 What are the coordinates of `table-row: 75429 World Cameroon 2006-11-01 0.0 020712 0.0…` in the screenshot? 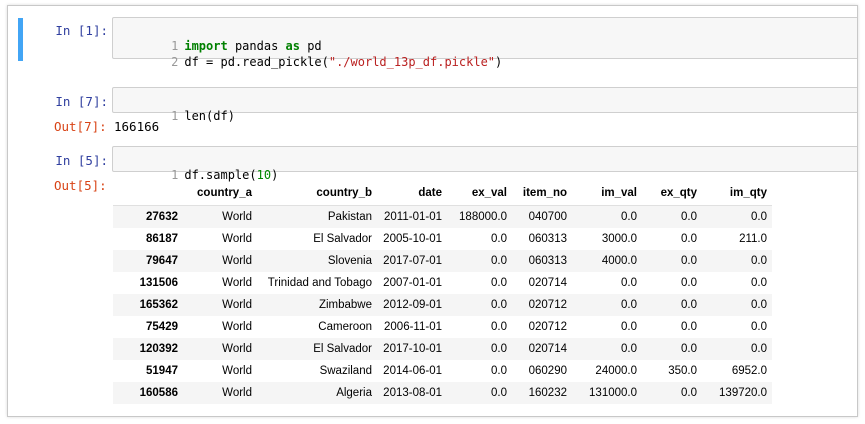 It's located at (442, 327).